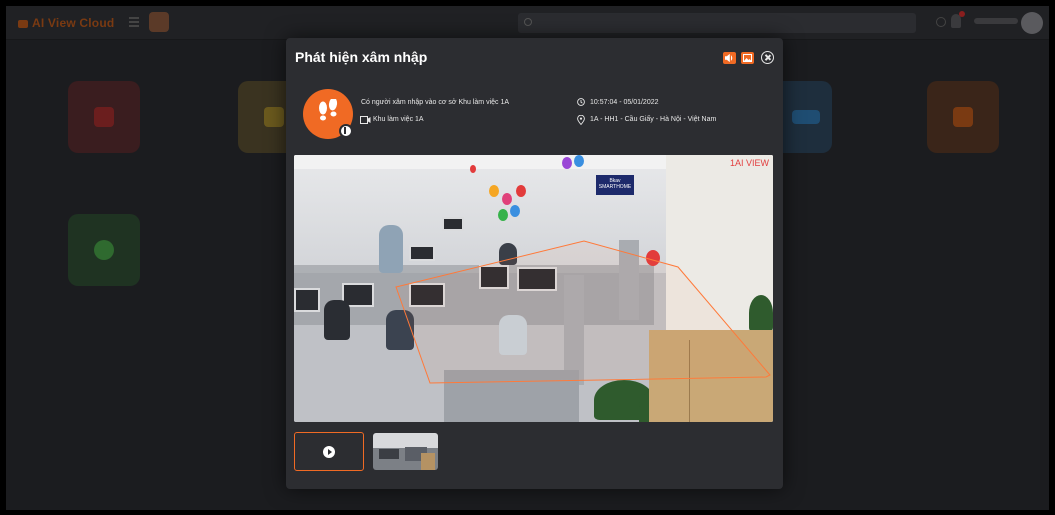 The height and width of the screenshot is (515, 1055). What do you see at coordinates (274, 117) in the screenshot?
I see `people-icon` at bounding box center [274, 117].